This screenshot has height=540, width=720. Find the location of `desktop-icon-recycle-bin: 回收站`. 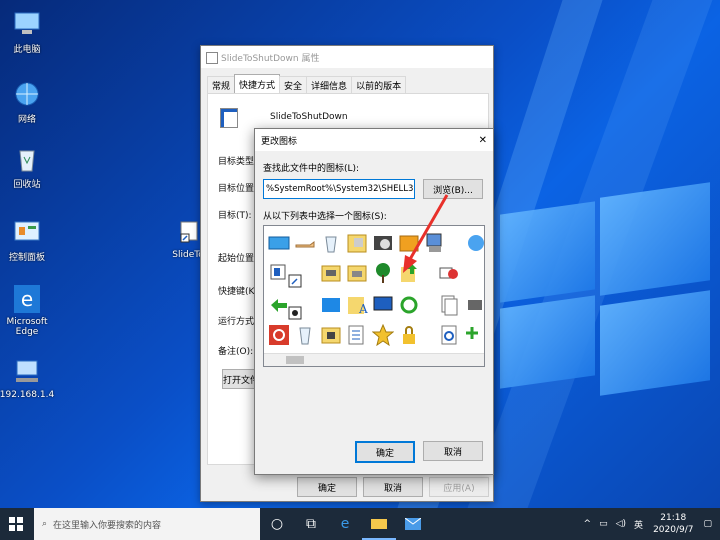

desktop-icon-recycle-bin: 回收站 is located at coordinates (29, 167).